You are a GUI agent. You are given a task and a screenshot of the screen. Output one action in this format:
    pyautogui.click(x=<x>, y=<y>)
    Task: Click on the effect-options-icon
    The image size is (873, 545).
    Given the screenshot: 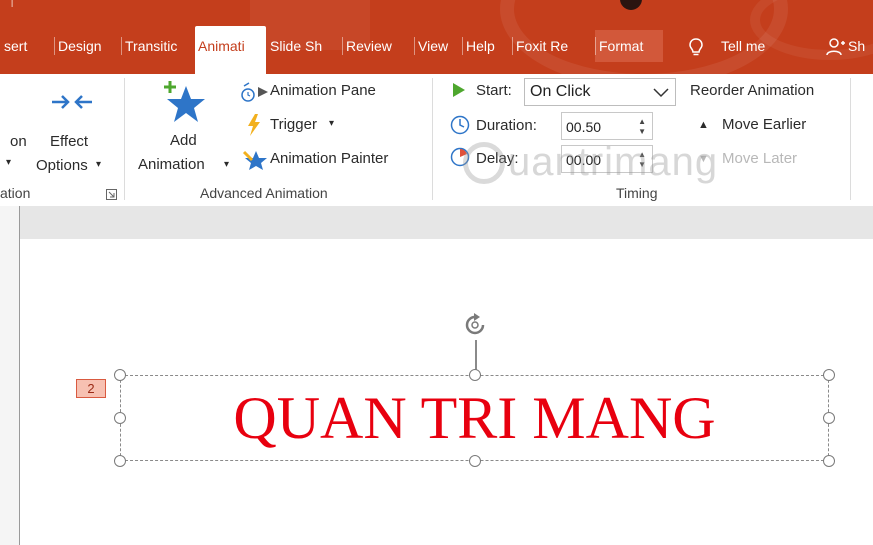 What is the action you would take?
    pyautogui.click(x=72, y=104)
    